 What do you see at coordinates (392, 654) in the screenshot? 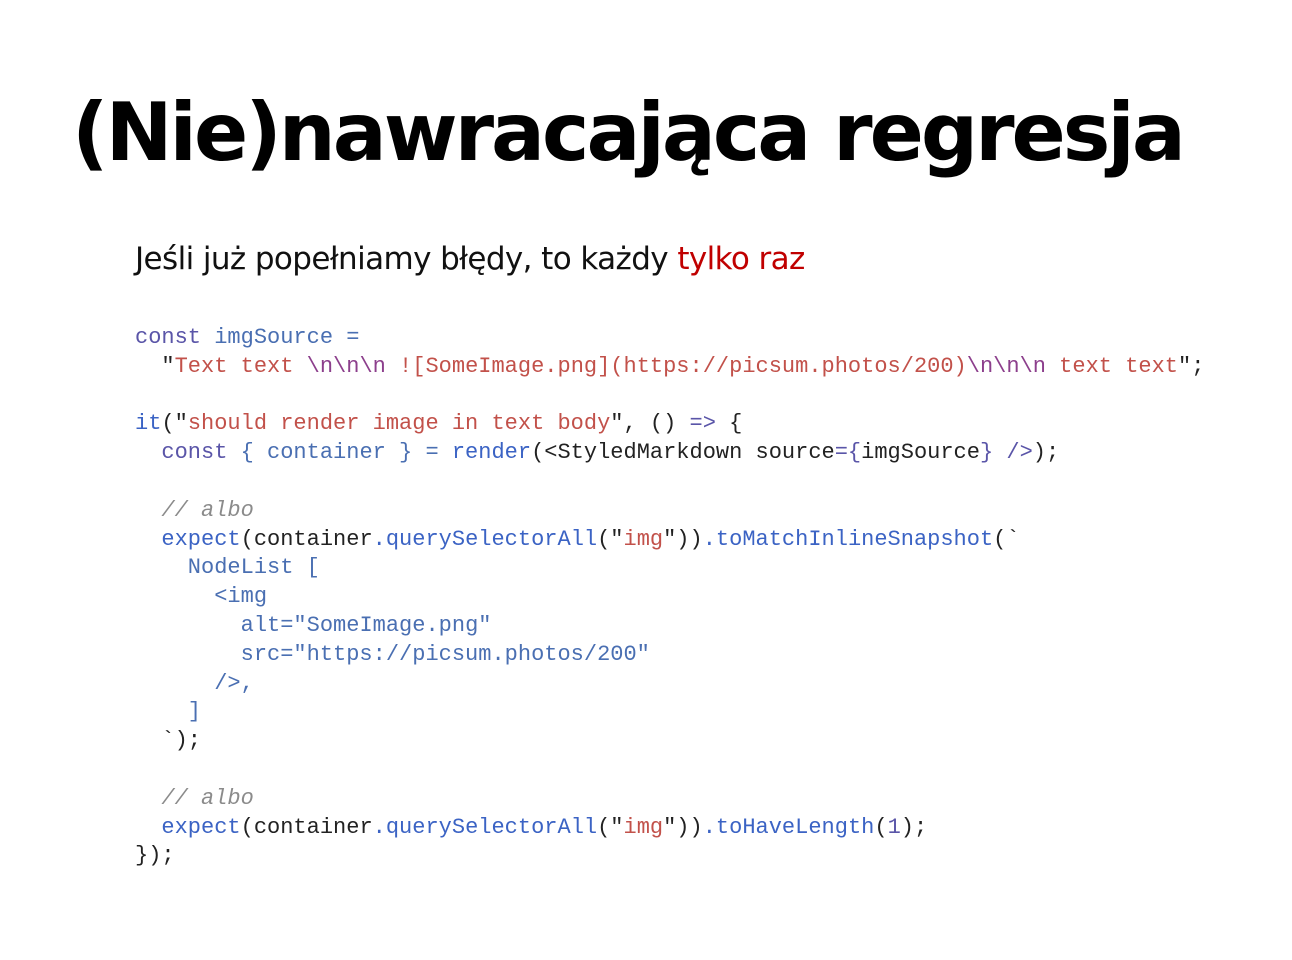
I see `code-token: src="https://picsum.photos/200"` at bounding box center [392, 654].